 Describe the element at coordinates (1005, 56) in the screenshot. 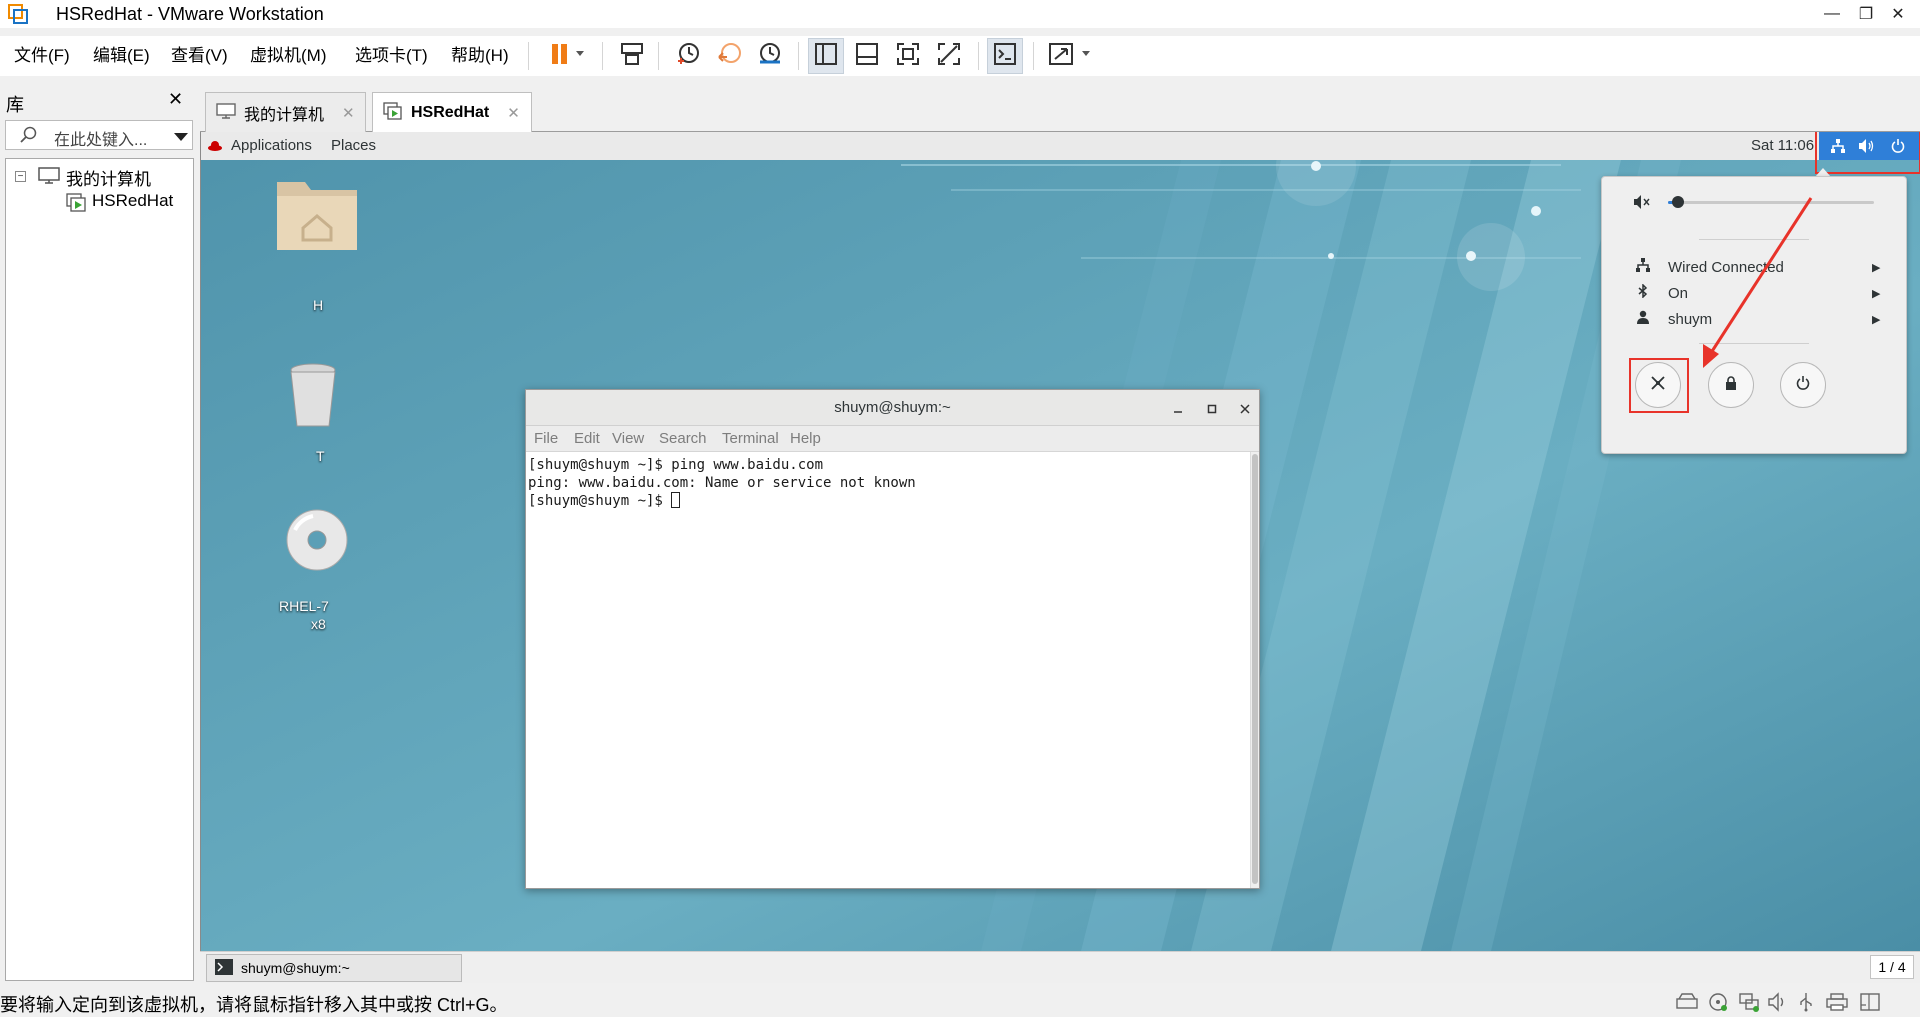

I see `console-view-button` at that location.